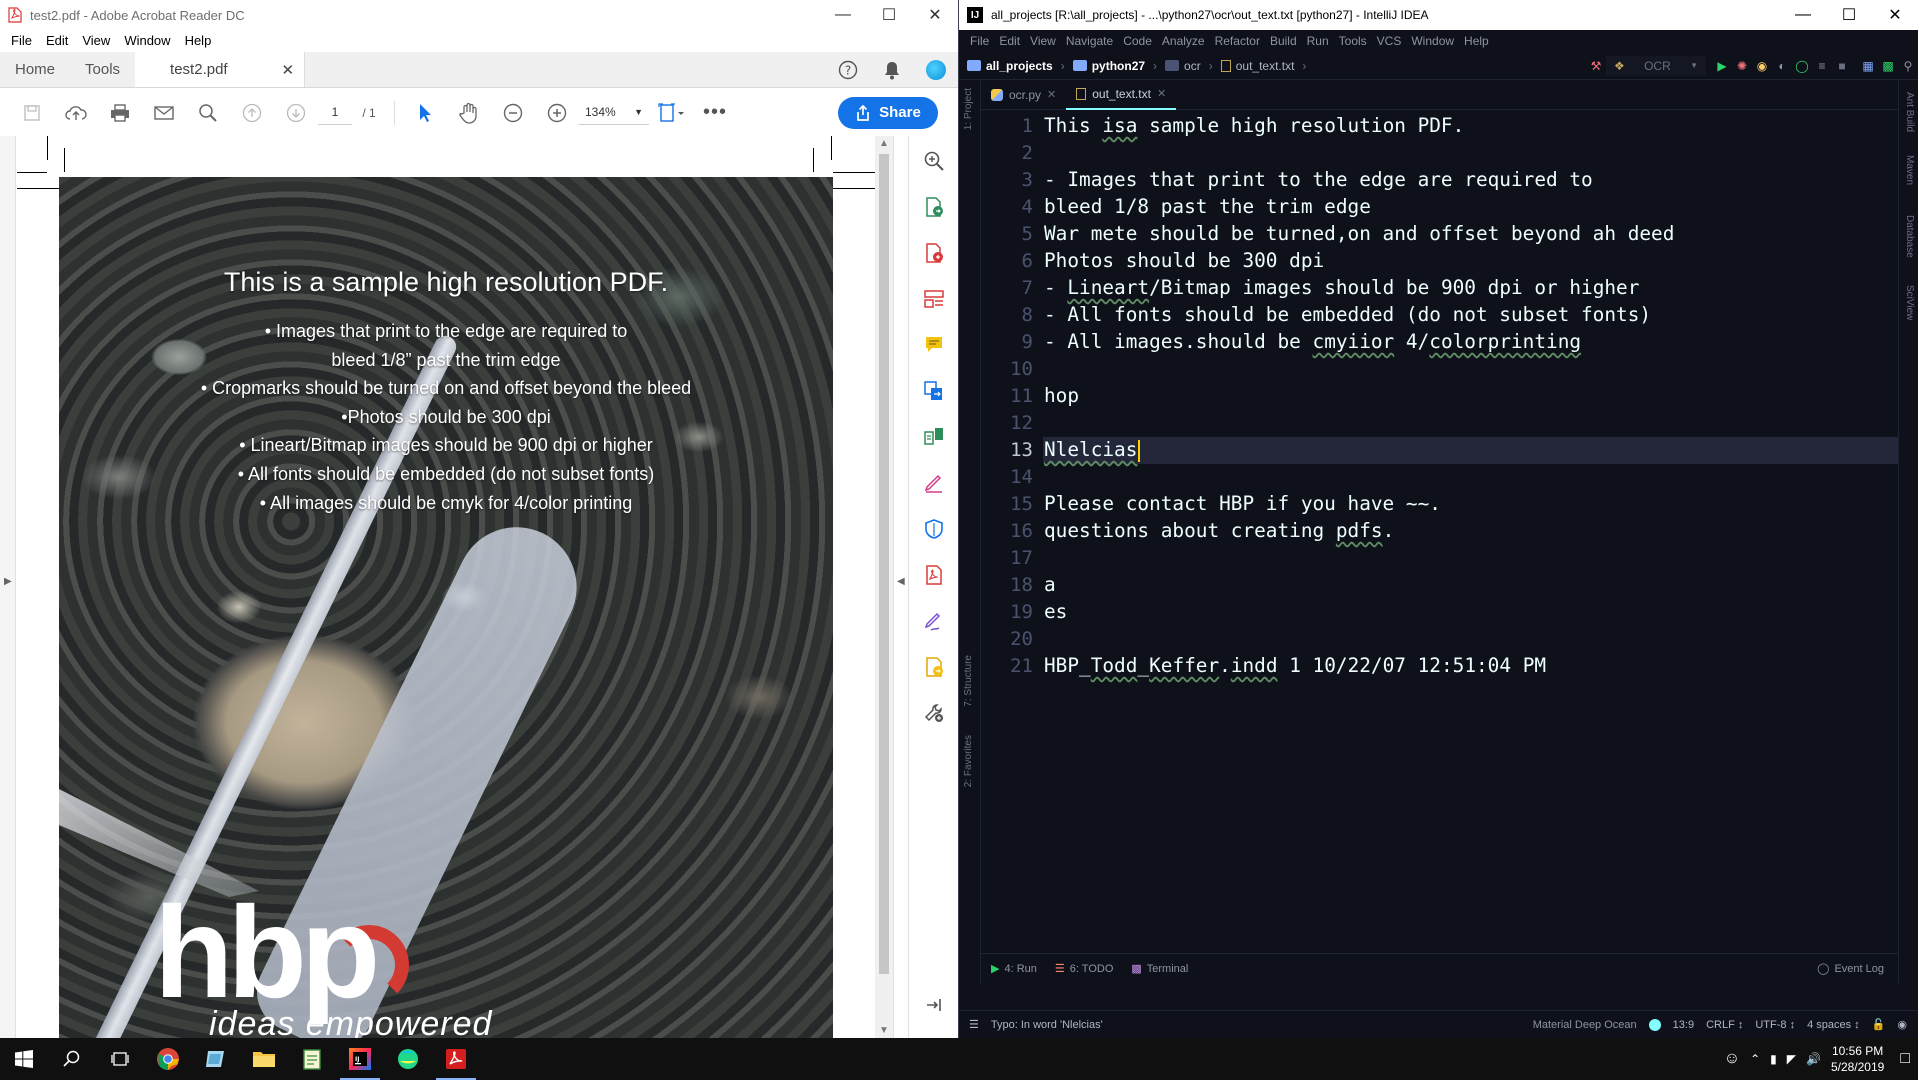 The image size is (1918, 1080). I want to click on app-icon, so click(216, 1059).